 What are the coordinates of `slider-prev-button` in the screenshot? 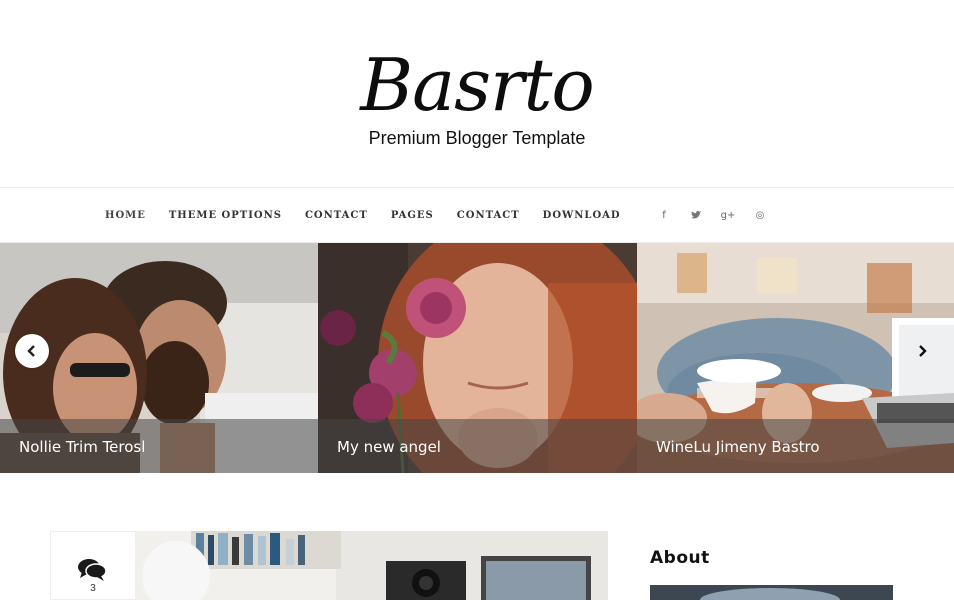 It's located at (32, 351).